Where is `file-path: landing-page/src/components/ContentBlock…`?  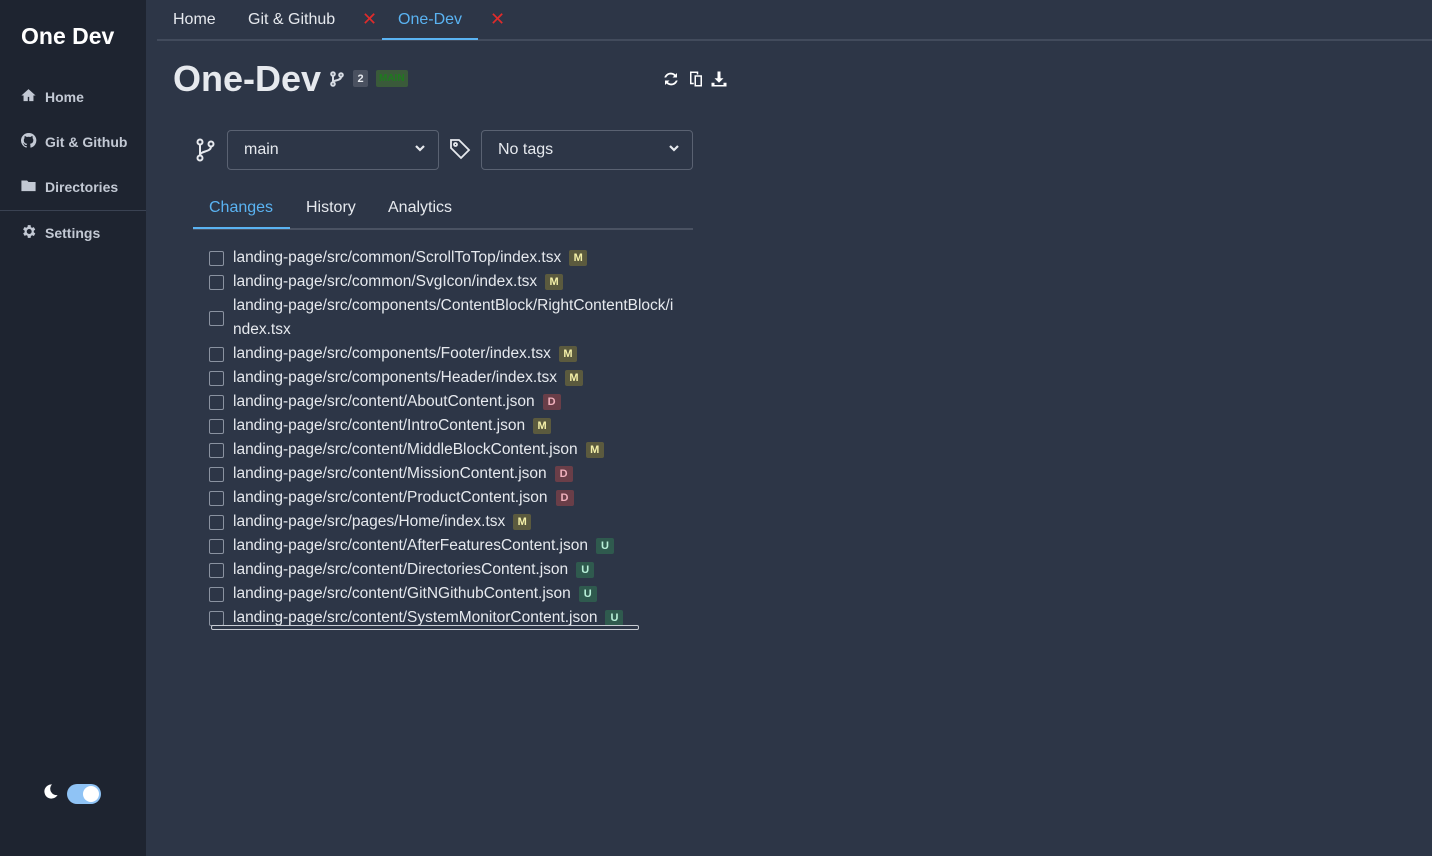
file-path: landing-page/src/components/ContentBlock… is located at coordinates (453, 317).